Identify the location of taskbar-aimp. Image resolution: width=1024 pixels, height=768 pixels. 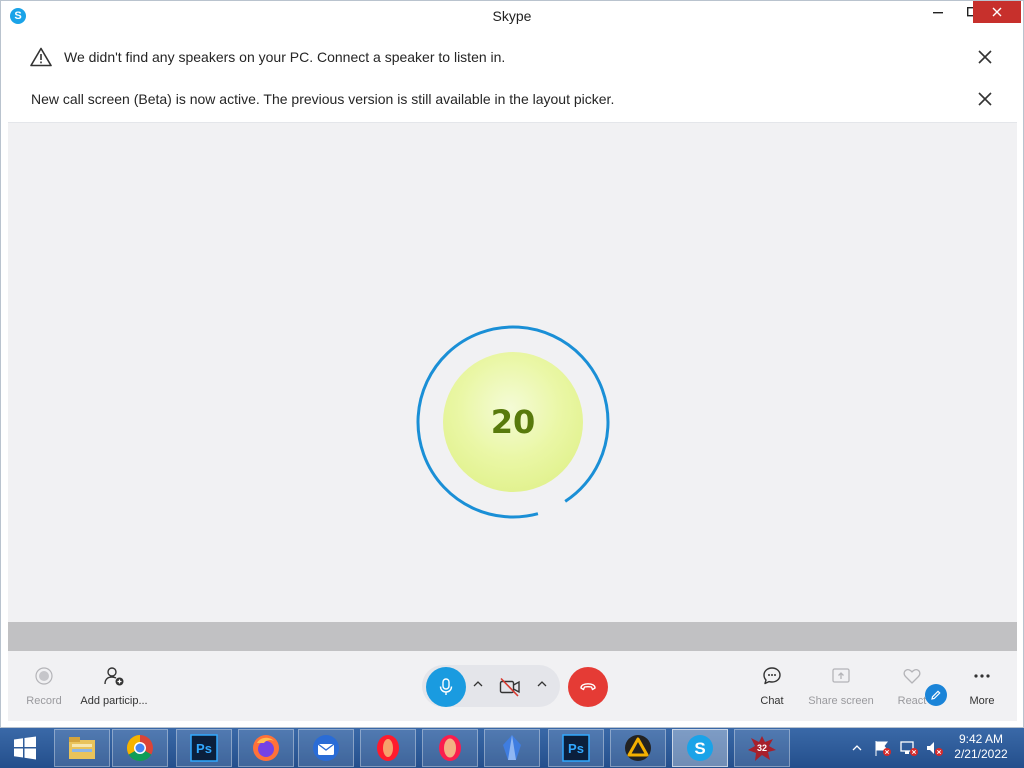
(638, 748).